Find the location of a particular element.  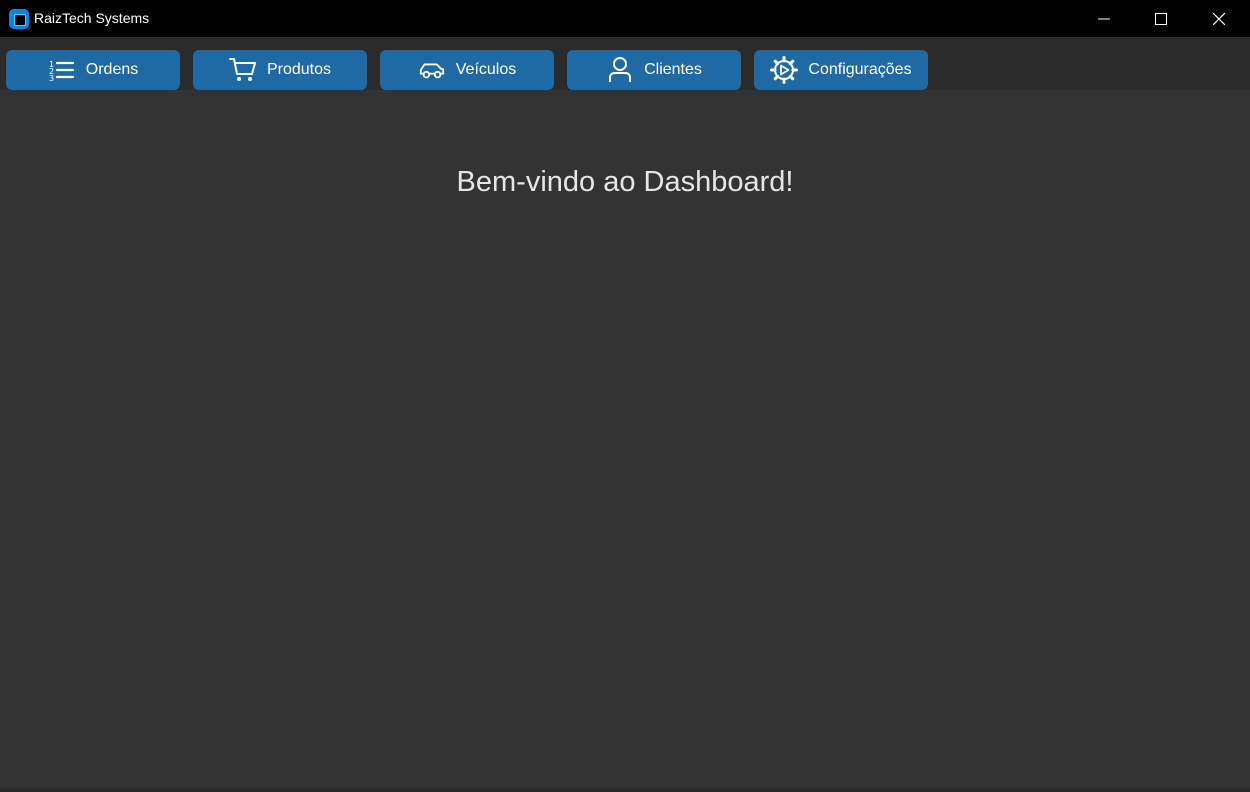

close-icon is located at coordinates (1219, 18).